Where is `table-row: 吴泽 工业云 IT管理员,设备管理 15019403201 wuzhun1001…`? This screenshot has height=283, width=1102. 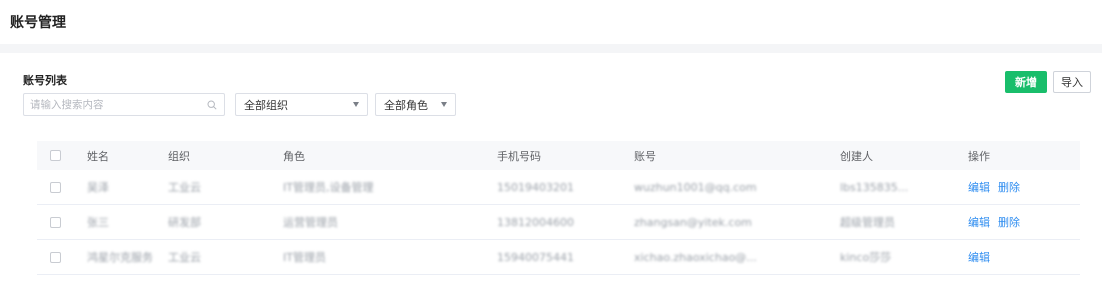
table-row: 吴泽 工业云 IT管理员,设备管理 15019403201 wuzhun1001… is located at coordinates (558, 187).